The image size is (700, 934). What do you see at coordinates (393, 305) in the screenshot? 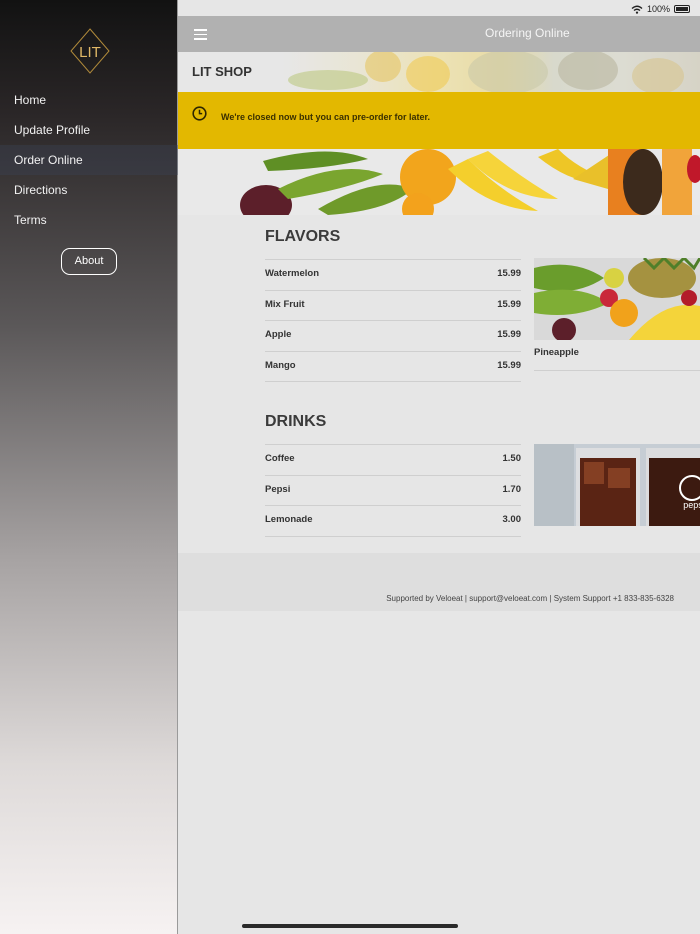
I see `menu-item-mix-fruit: Mix Fruit 15.99` at bounding box center [393, 305].